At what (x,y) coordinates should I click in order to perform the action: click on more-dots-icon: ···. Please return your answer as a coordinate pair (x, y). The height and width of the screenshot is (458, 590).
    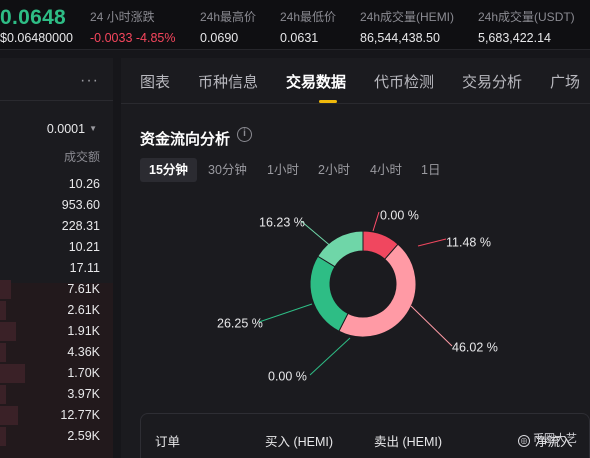
    Looking at the image, I should click on (89, 81).